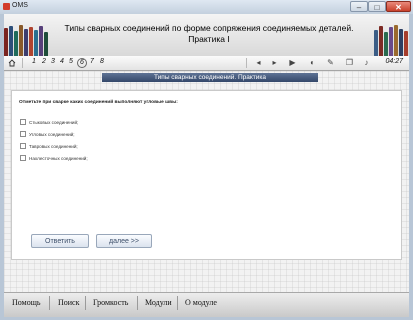 The height and width of the screenshot is (320, 413). I want to click on quiz-option: Нахлесточных соединений;, so click(54, 158).